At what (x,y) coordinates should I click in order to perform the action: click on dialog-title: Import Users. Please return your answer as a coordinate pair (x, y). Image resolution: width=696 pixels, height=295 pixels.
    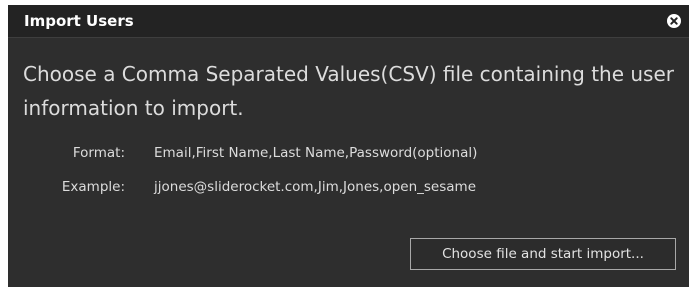
    Looking at the image, I should click on (79, 21).